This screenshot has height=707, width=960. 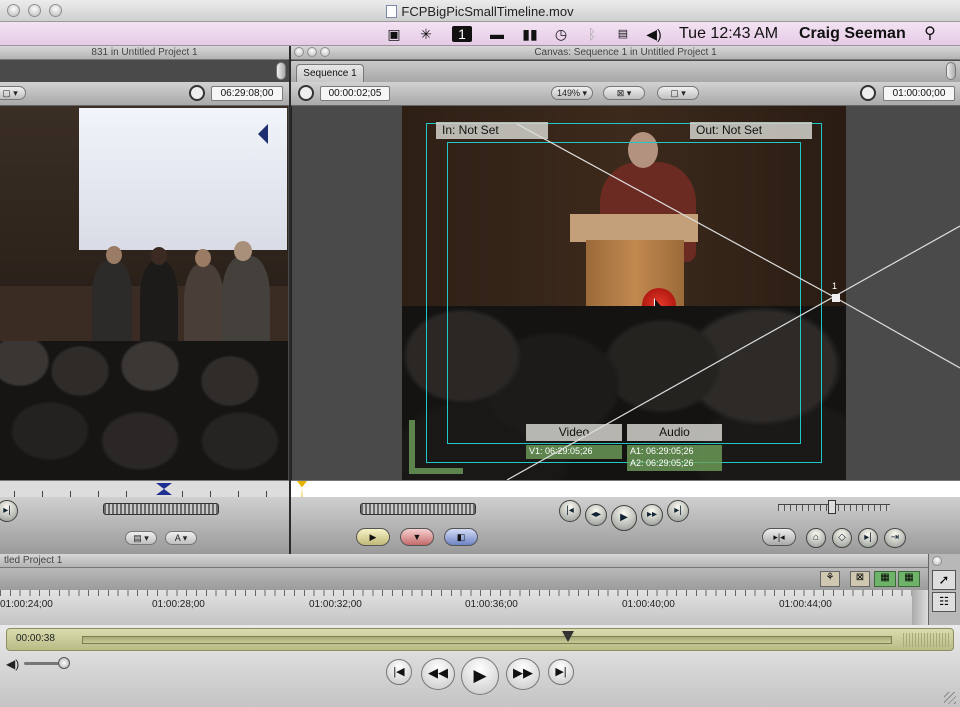 I want to click on document-icon, so click(x=392, y=11).